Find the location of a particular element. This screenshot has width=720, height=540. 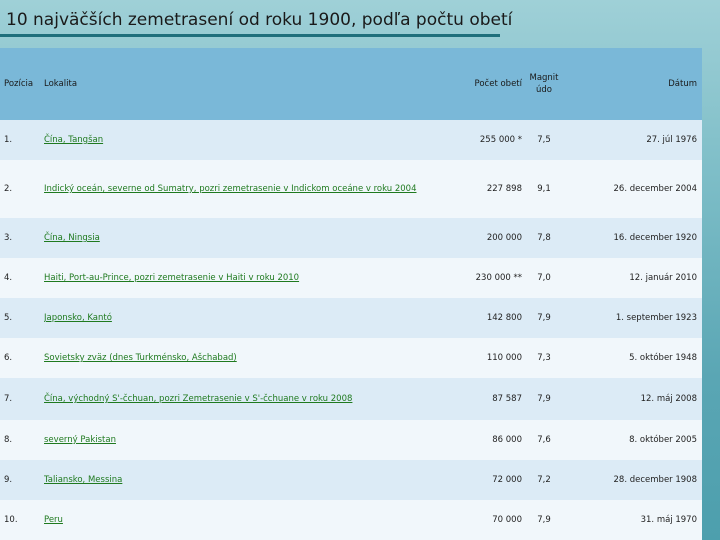

row-date: 1. september 1923 is located at coordinates (656, 318).